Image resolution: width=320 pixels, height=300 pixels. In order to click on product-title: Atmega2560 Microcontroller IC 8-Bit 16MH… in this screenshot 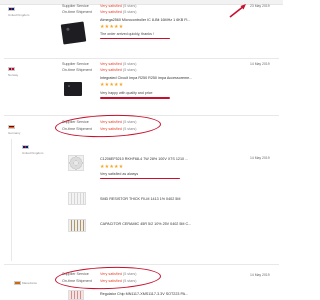, I will do `click(145, 20)`.